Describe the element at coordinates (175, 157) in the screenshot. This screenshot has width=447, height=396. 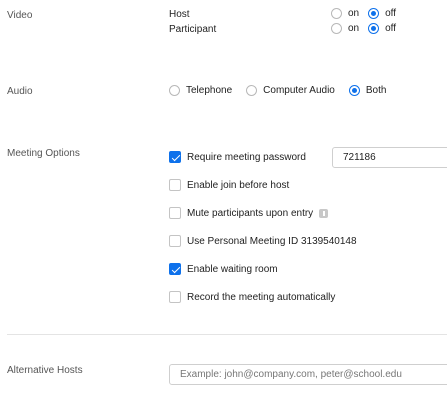
I see `require-password-checkbox` at that location.